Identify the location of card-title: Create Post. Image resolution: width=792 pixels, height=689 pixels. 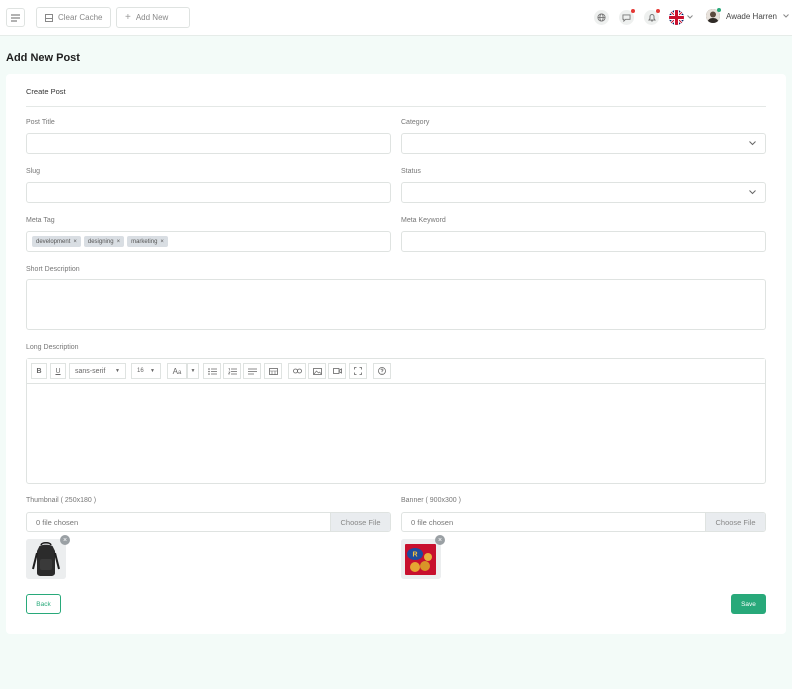
(46, 91).